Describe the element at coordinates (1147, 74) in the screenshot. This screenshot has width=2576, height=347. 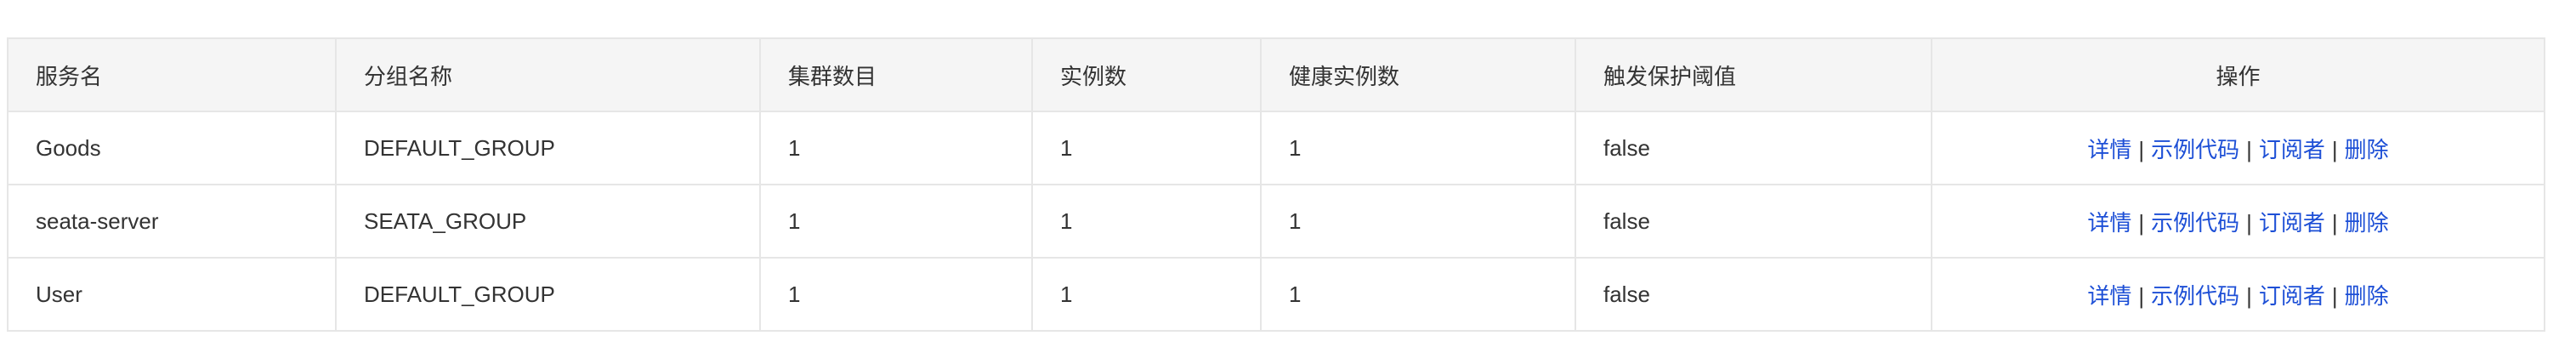
I see `header-instance-count: 实例数` at that location.